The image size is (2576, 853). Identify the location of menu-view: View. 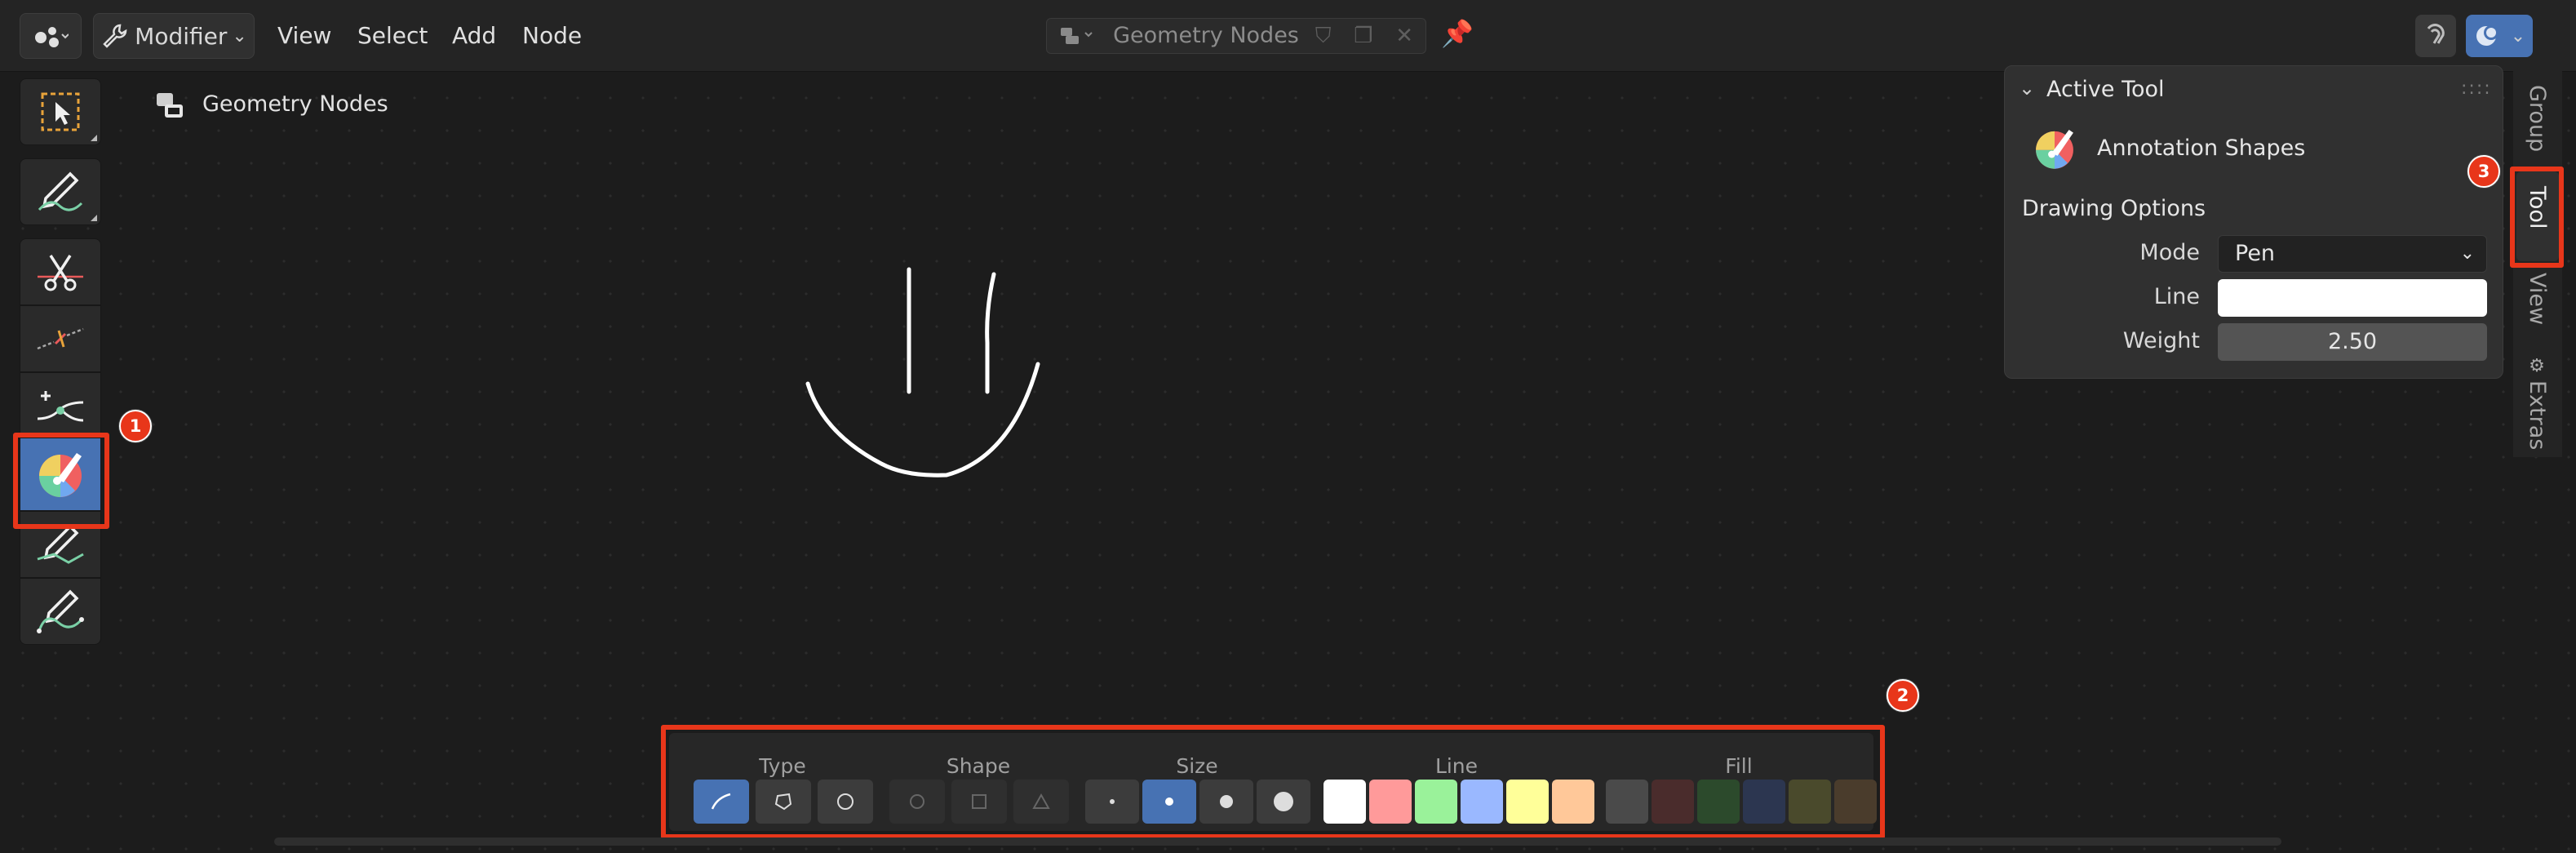
(304, 36).